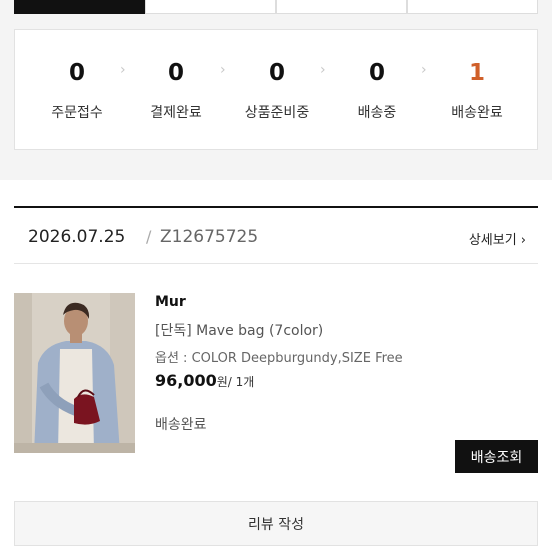 The width and height of the screenshot is (552, 552). Describe the element at coordinates (77, 237) in the screenshot. I see `order-date: 2026.07.25` at that location.